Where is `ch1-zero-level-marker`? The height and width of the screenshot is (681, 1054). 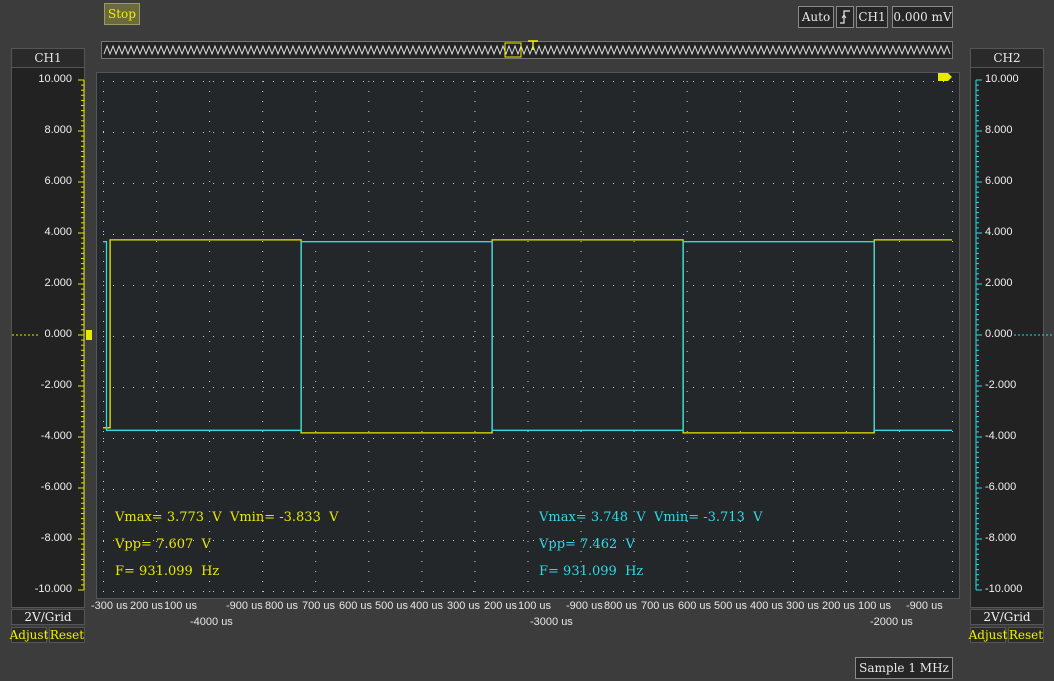 ch1-zero-level-marker is located at coordinates (52, 335).